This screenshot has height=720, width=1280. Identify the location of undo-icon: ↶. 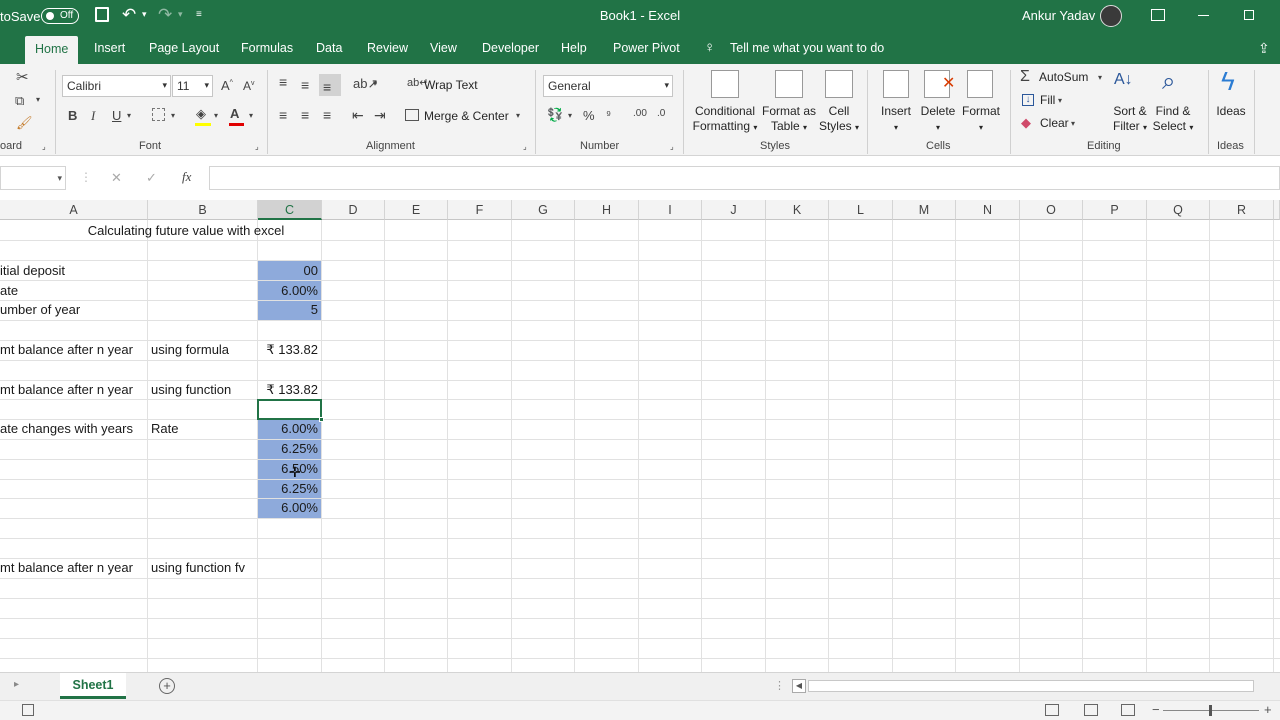
(129, 15).